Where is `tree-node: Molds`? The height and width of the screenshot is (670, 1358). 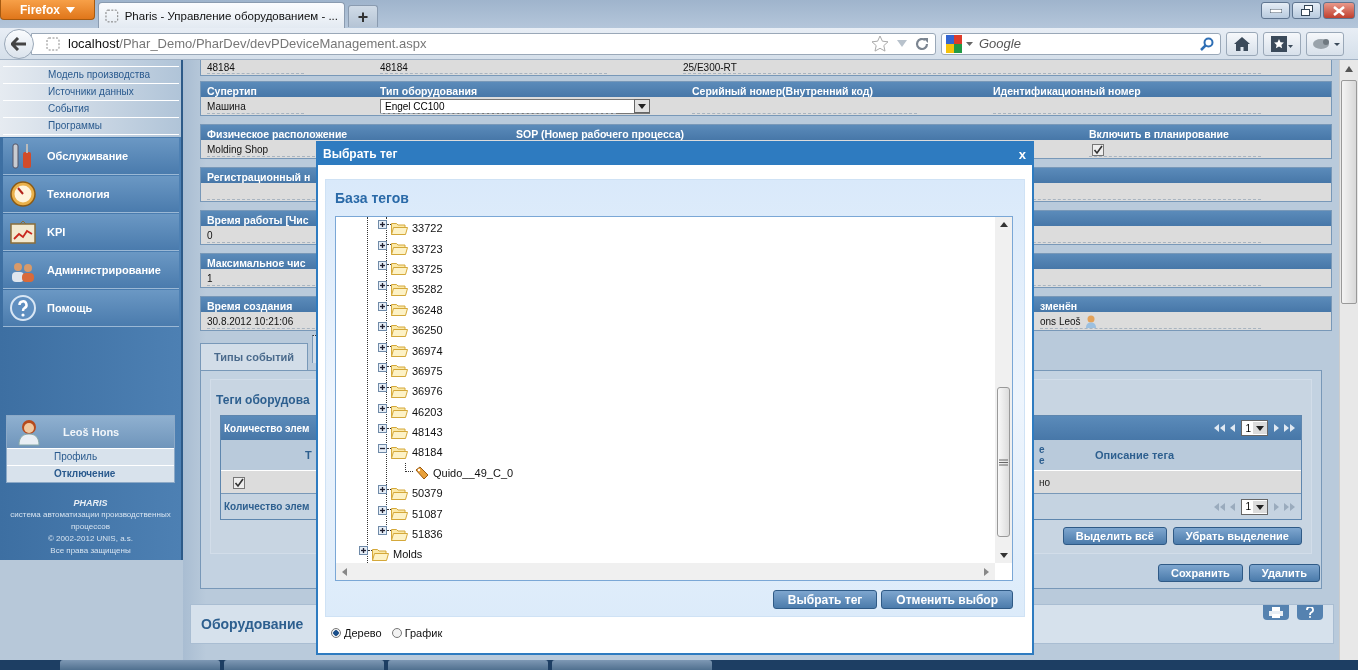 tree-node: Molds is located at coordinates (408, 554).